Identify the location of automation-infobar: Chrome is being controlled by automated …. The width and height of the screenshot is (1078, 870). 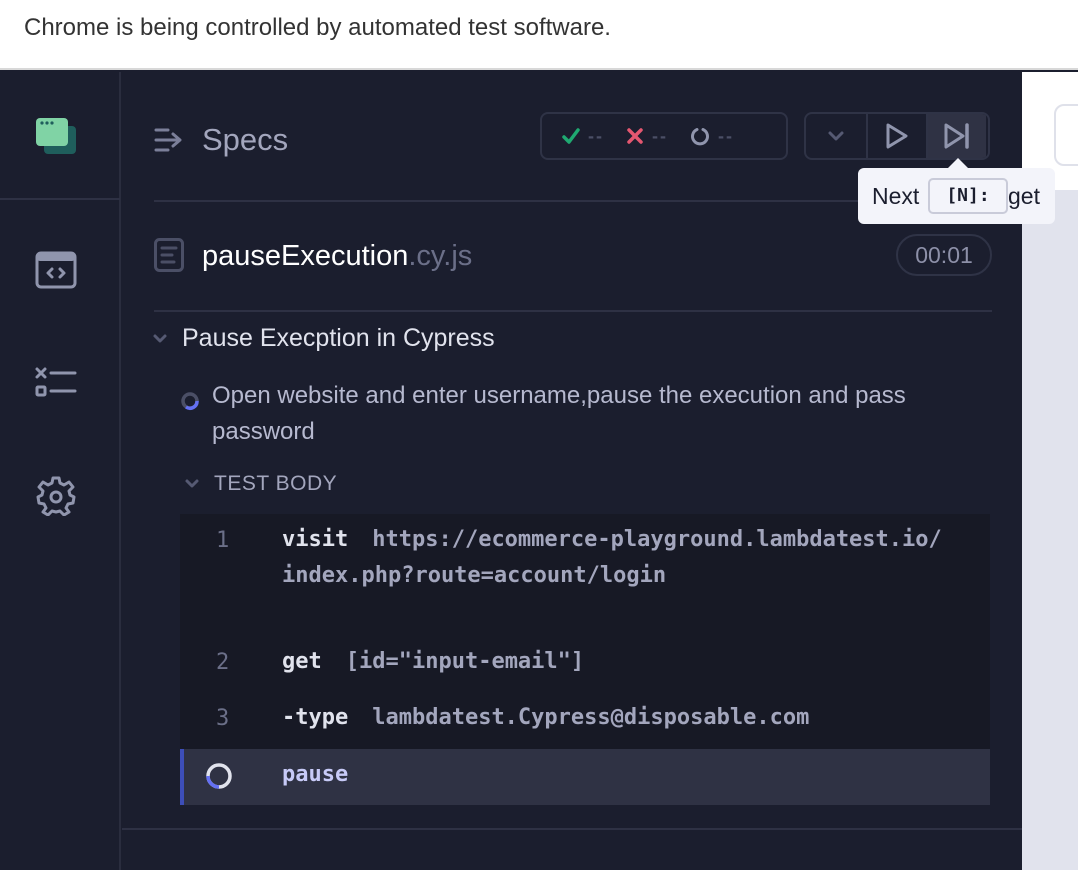
(539, 35).